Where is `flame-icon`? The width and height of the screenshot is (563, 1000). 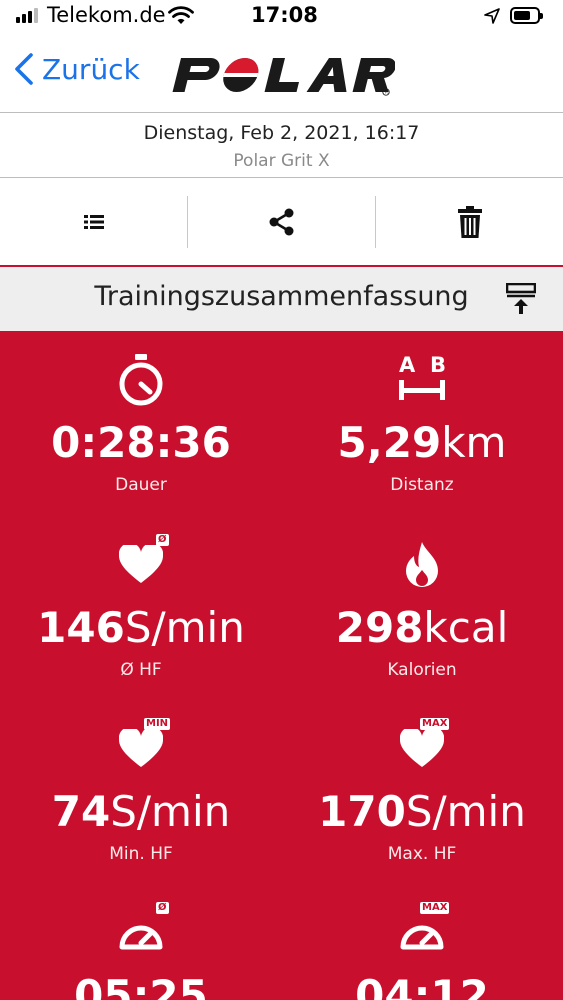 flame-icon is located at coordinates (422, 565).